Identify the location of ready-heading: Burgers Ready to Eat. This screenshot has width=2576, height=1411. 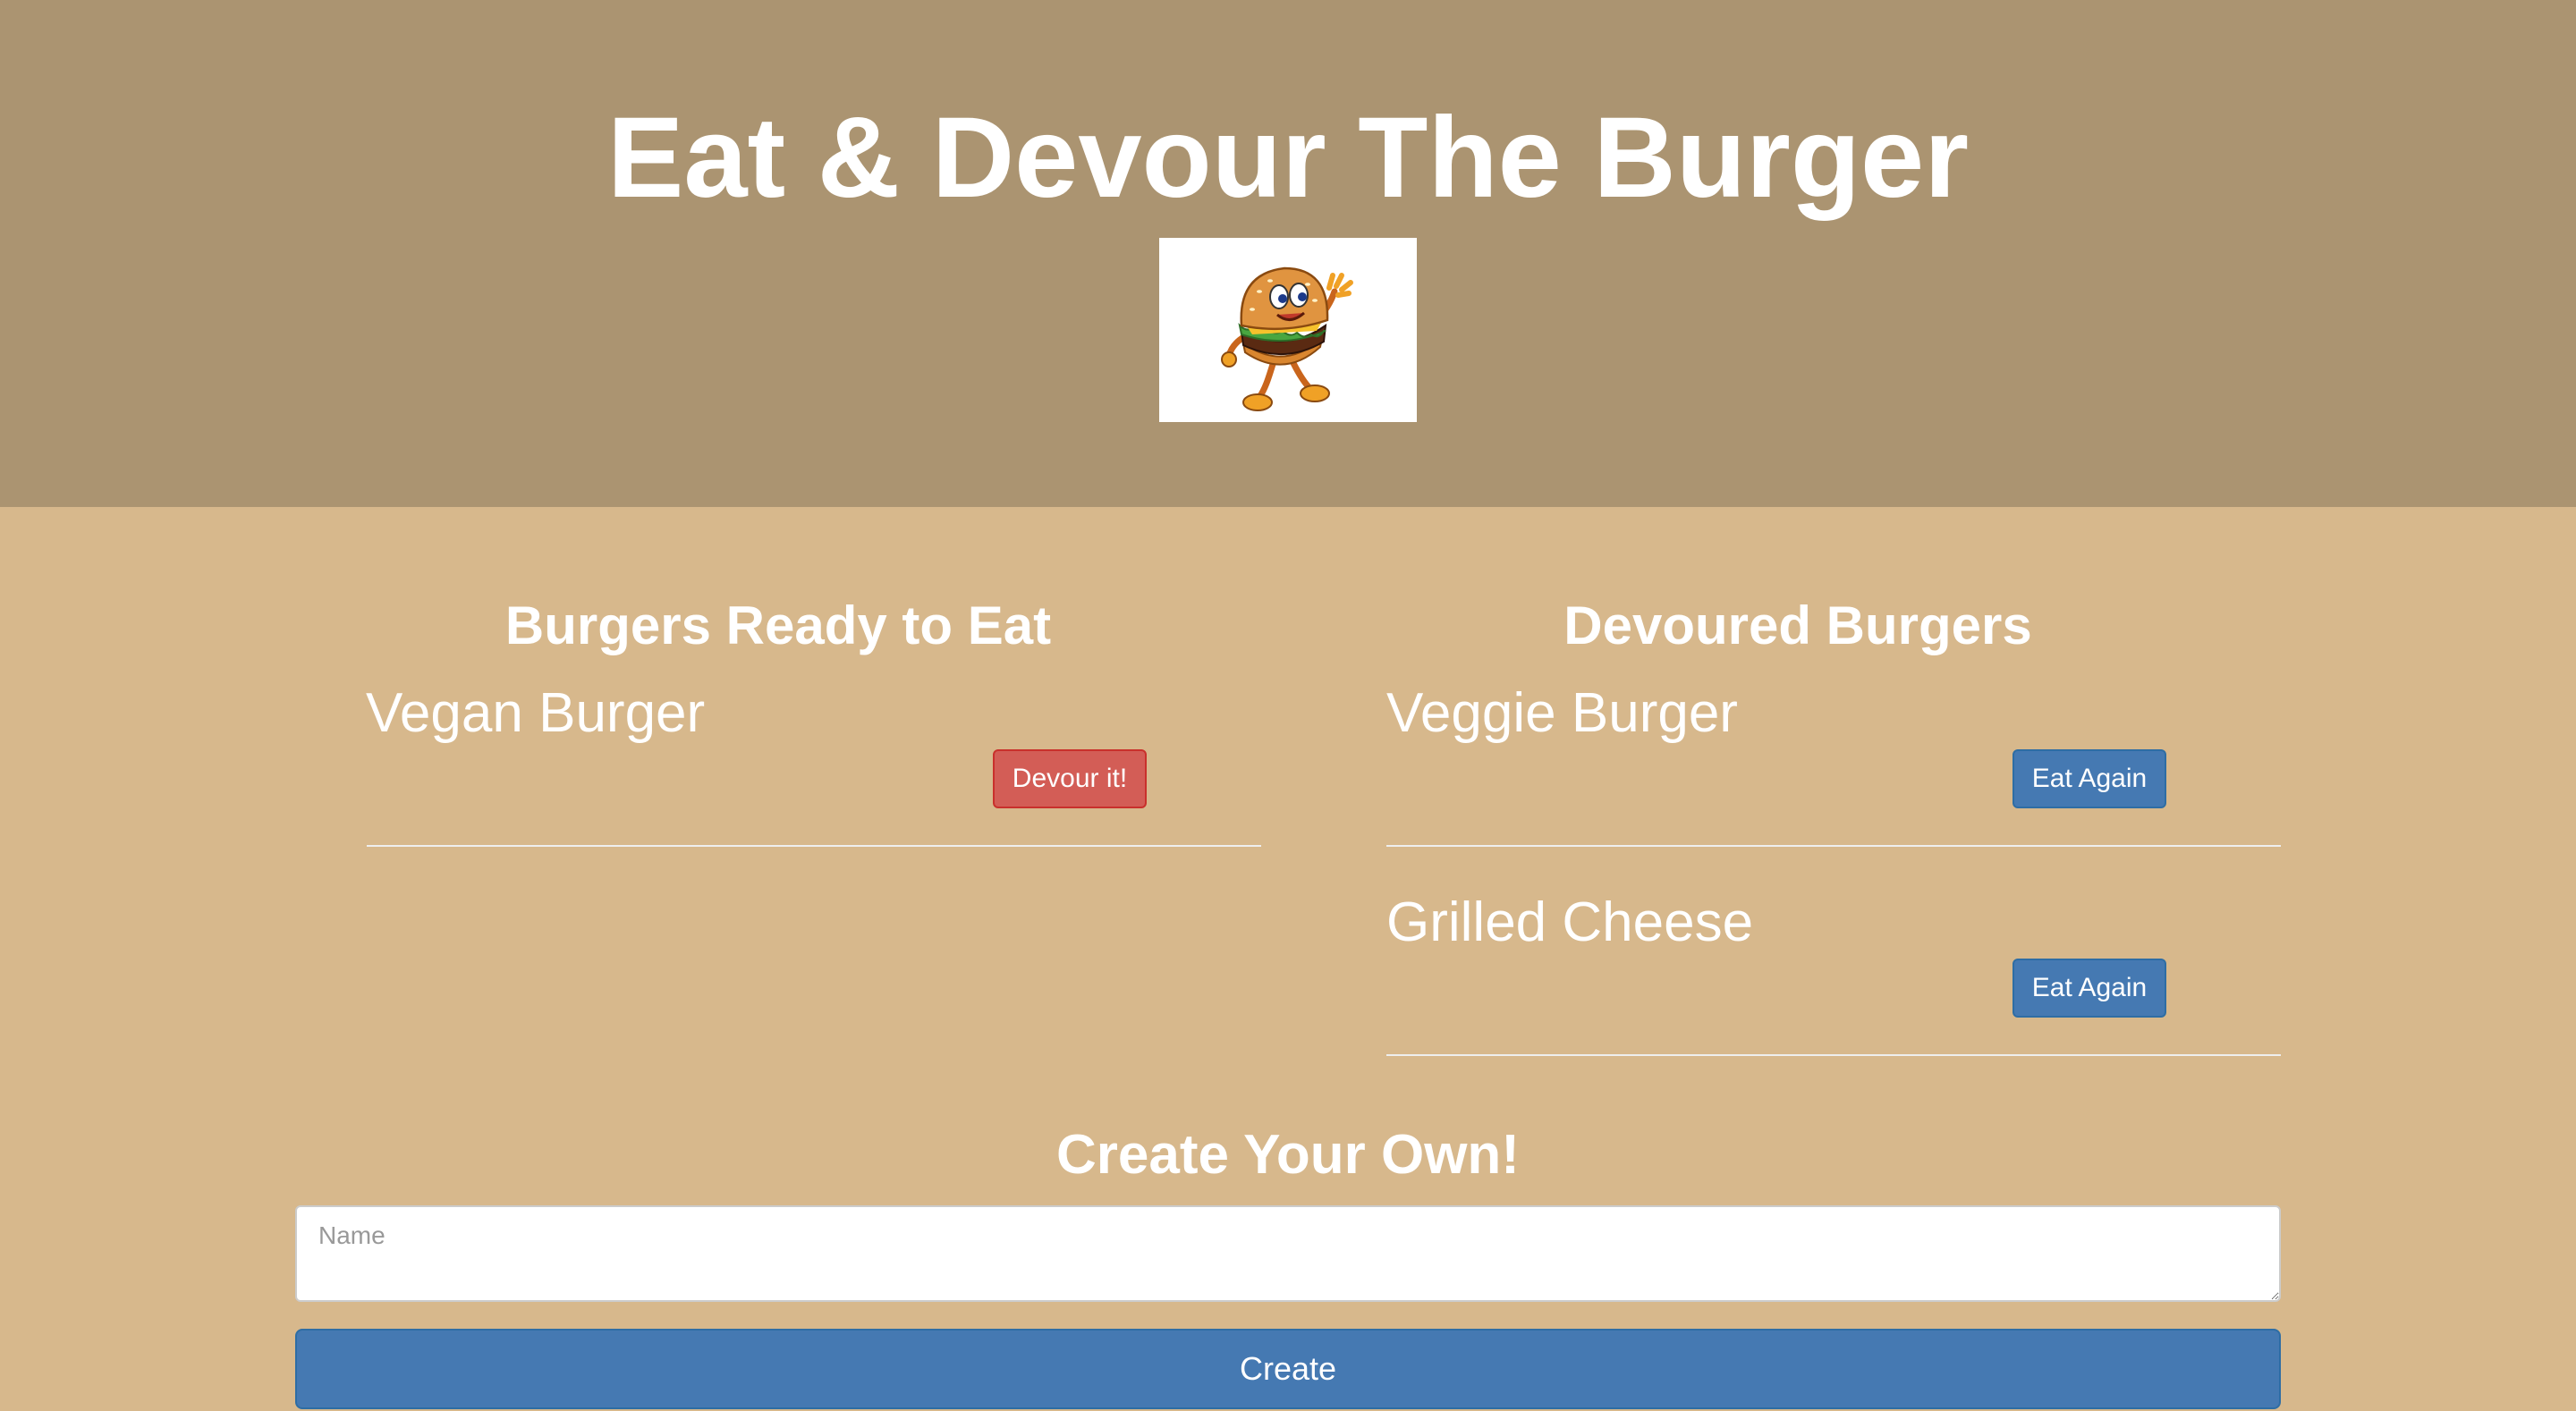
(778, 626).